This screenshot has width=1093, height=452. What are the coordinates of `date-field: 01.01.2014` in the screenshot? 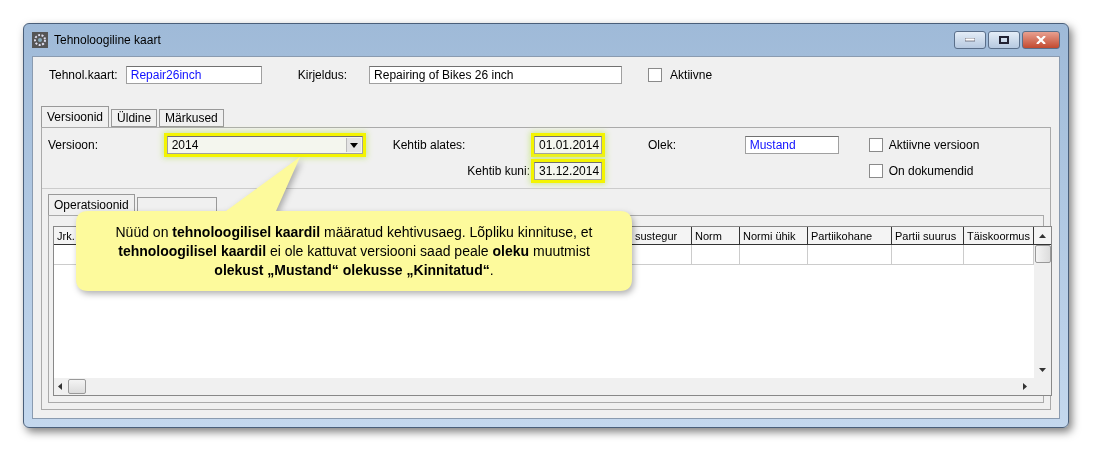 It's located at (568, 145).